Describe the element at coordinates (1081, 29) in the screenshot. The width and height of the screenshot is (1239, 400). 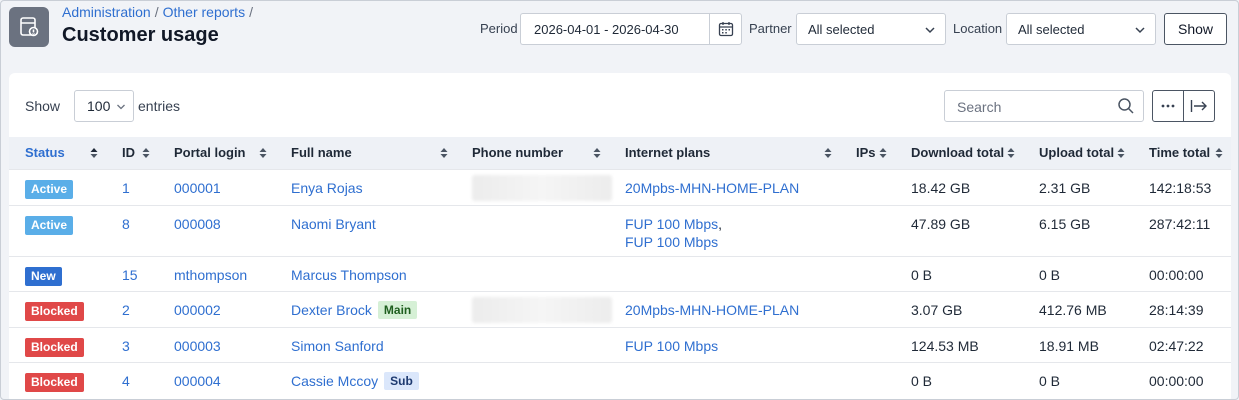
I see `location-select: All selected` at that location.